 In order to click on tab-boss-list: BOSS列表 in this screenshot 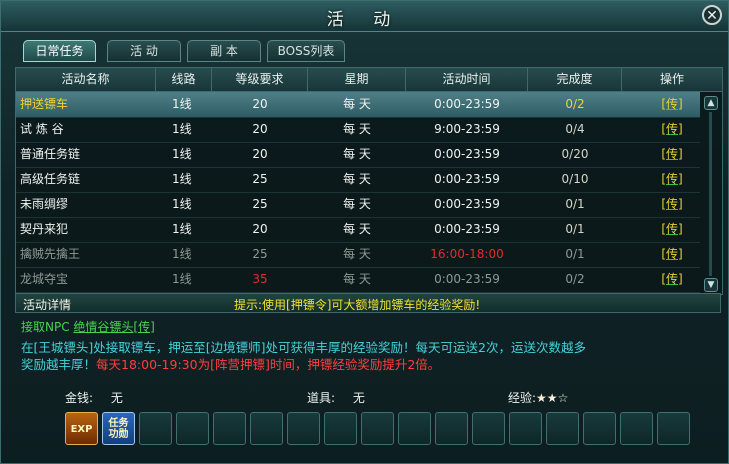, I will do `click(306, 51)`.